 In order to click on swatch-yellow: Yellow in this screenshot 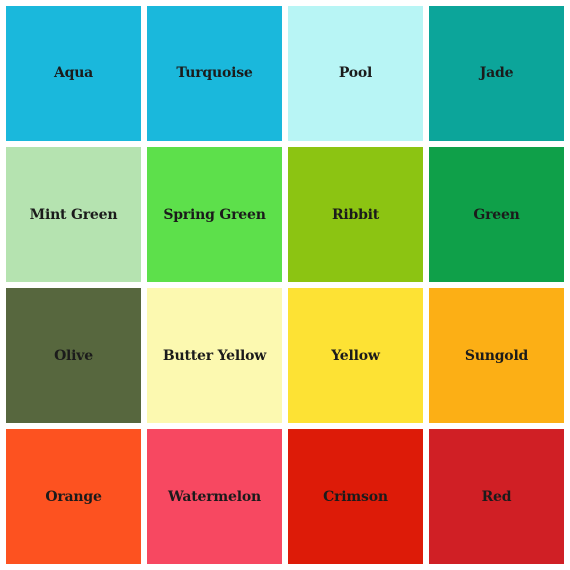, I will do `click(355, 355)`.